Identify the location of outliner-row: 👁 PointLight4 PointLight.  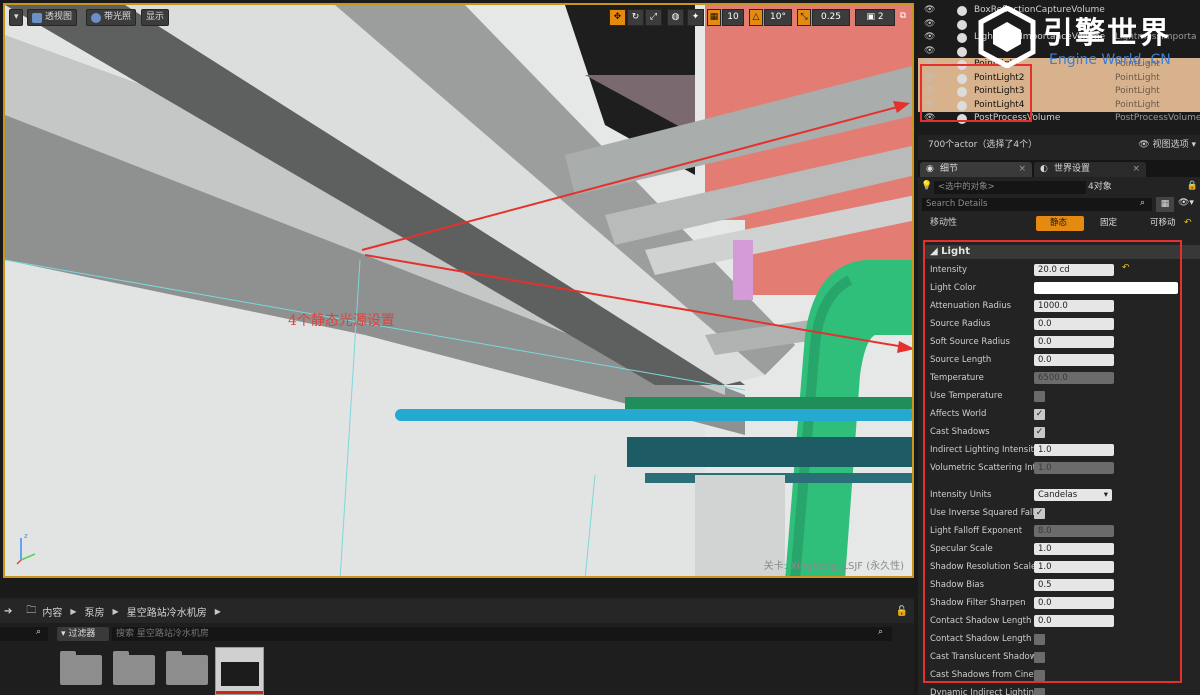
(1059, 105).